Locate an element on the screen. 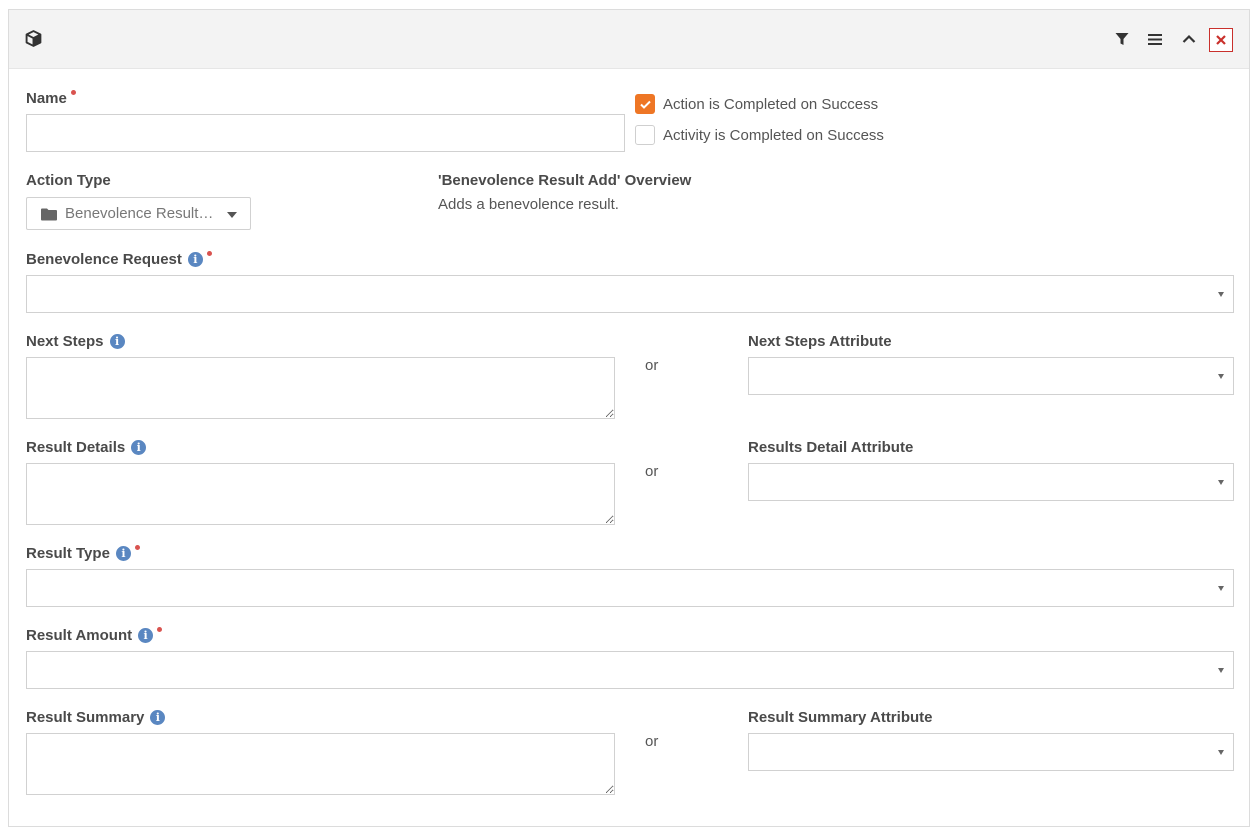 Image resolution: width=1259 pixels, height=836 pixels. chevron-up-icon is located at coordinates (1189, 38).